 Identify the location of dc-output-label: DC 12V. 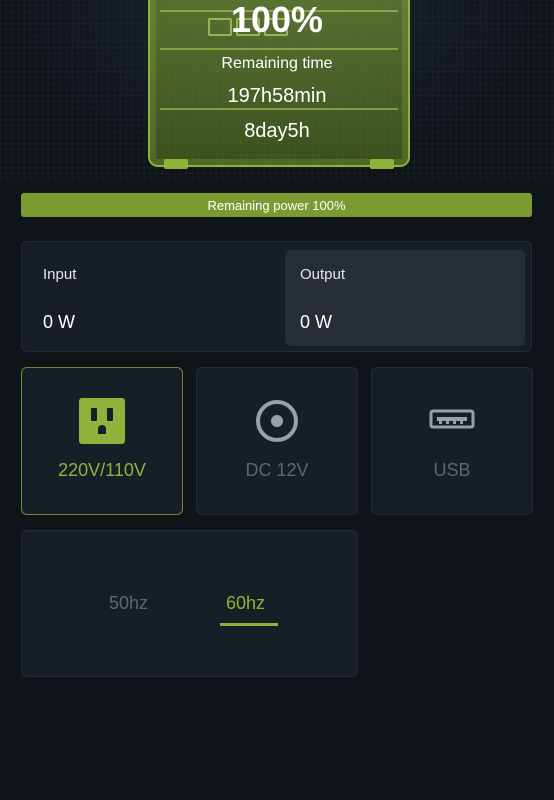
(277, 470).